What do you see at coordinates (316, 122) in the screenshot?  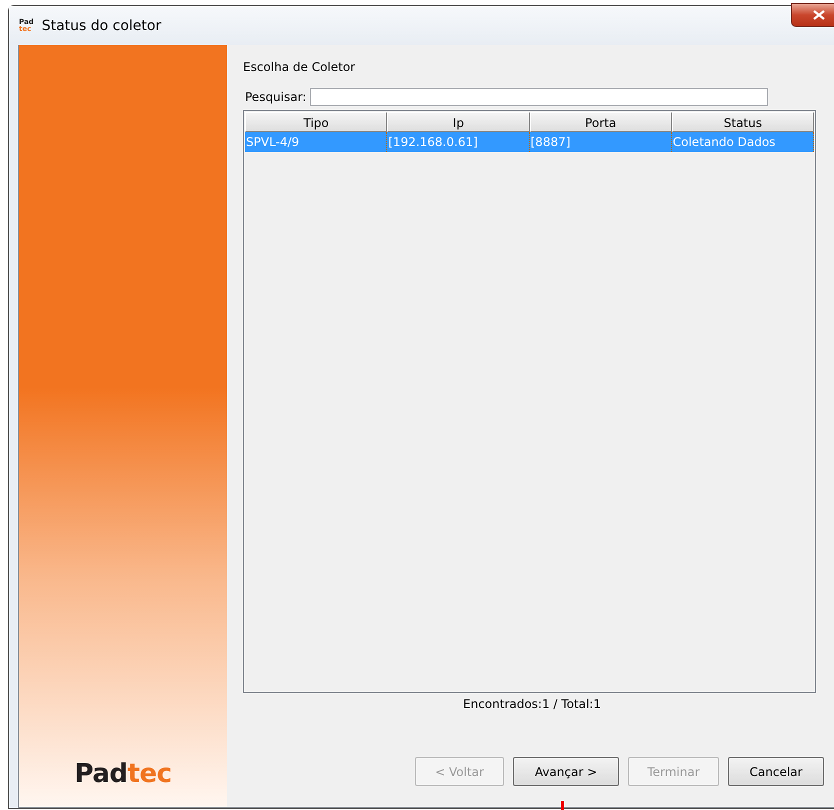 I see `column-header: Tipo` at bounding box center [316, 122].